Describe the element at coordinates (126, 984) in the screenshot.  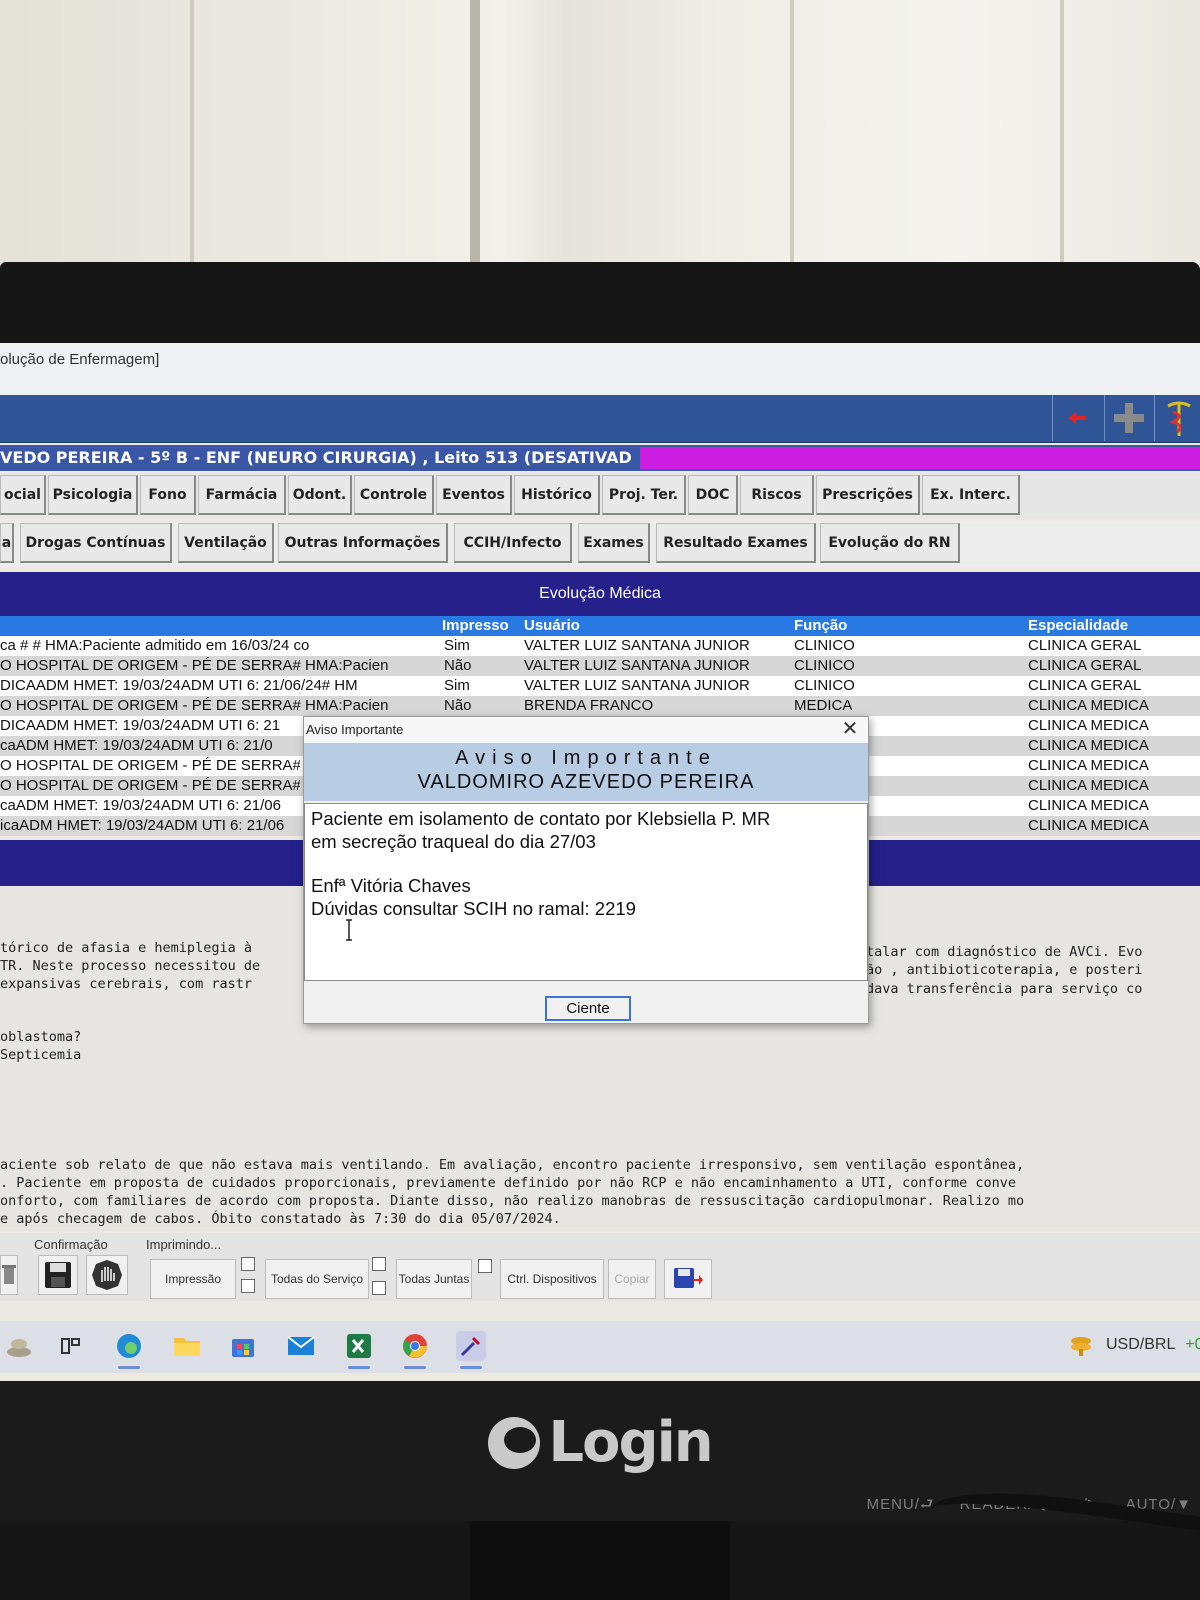
I see `text-line: expansivas cerebrais, com rastr` at that location.